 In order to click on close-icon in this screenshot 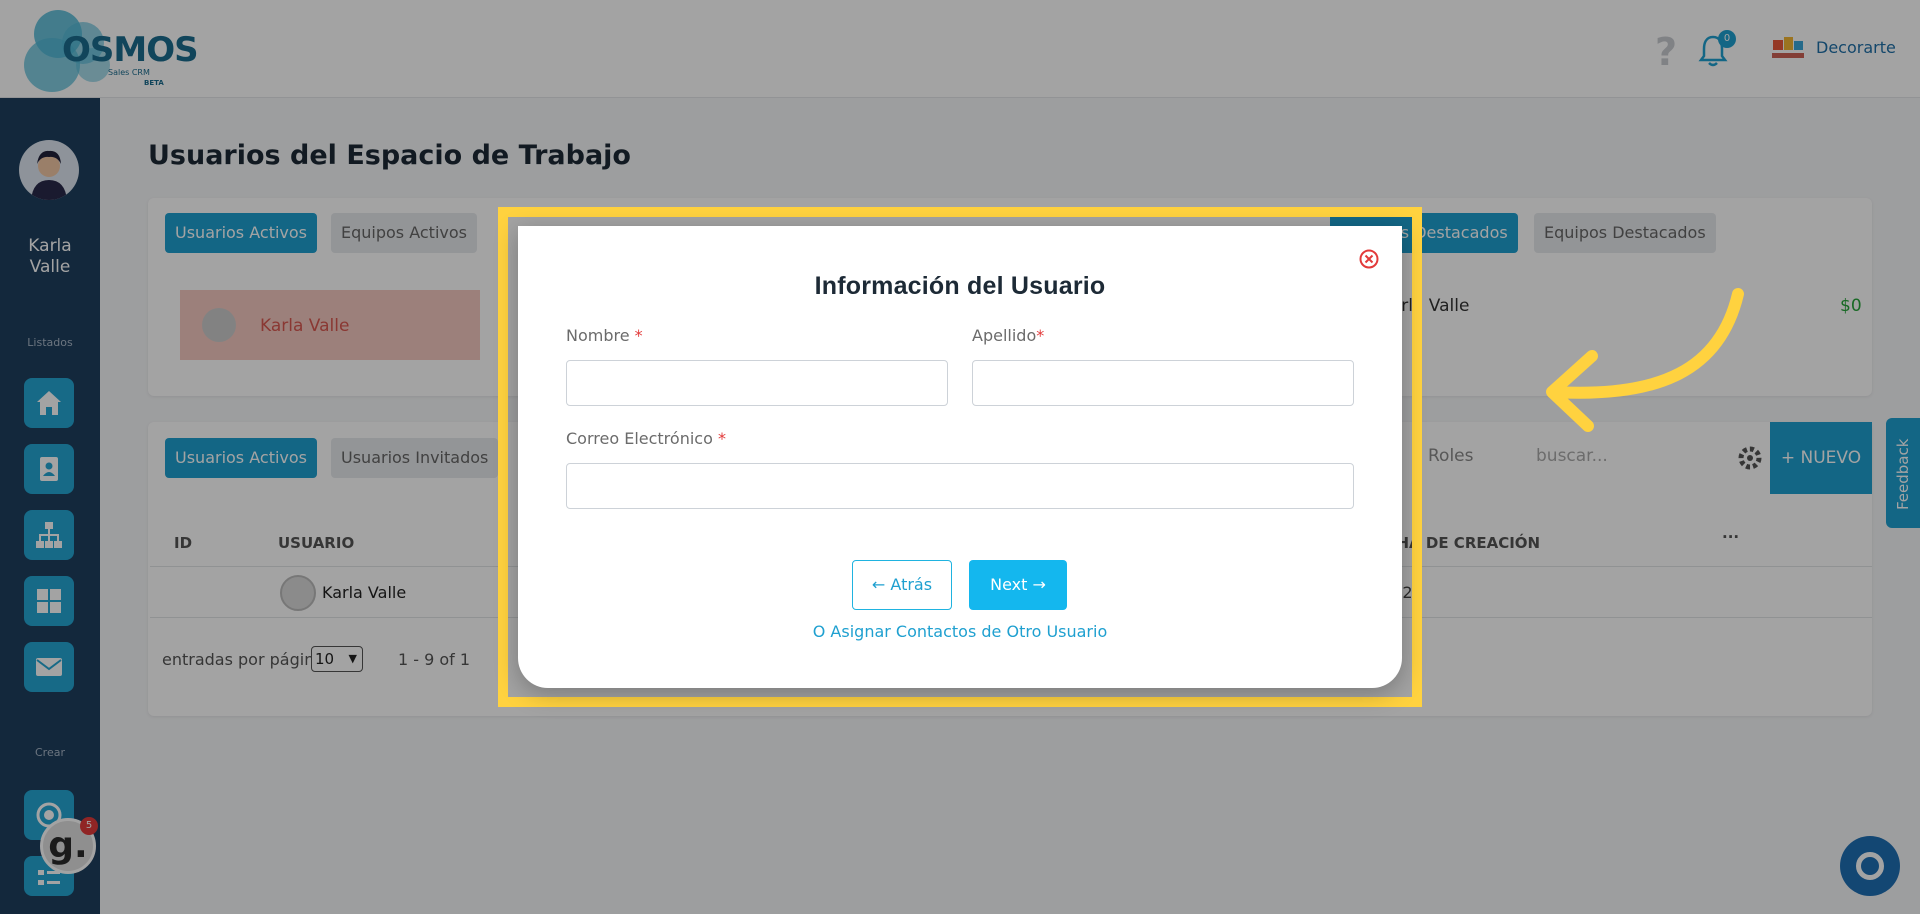, I will do `click(1369, 259)`.